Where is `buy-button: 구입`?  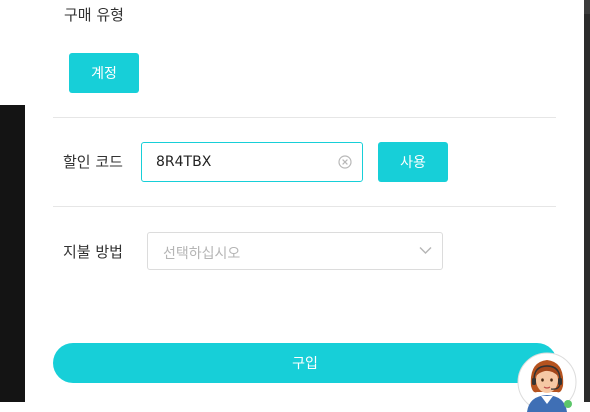 buy-button: 구입 is located at coordinates (305, 363).